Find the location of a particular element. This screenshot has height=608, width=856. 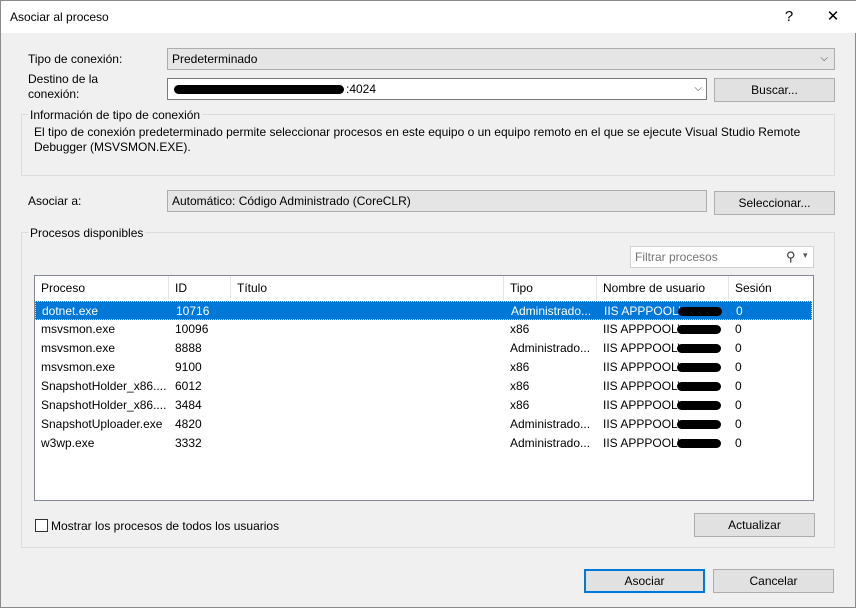

cell-id: 10096 is located at coordinates (192, 329).